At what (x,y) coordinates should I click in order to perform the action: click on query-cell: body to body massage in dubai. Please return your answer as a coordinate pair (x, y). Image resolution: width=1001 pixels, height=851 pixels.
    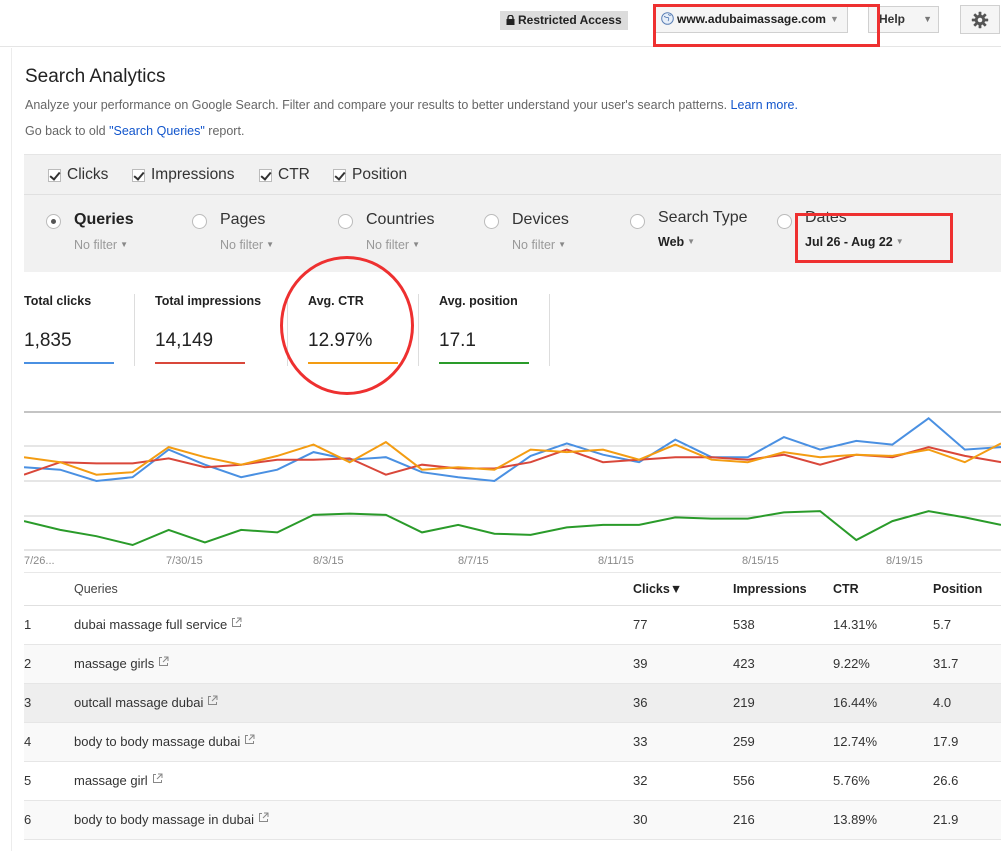
    Looking at the image, I should click on (171, 819).